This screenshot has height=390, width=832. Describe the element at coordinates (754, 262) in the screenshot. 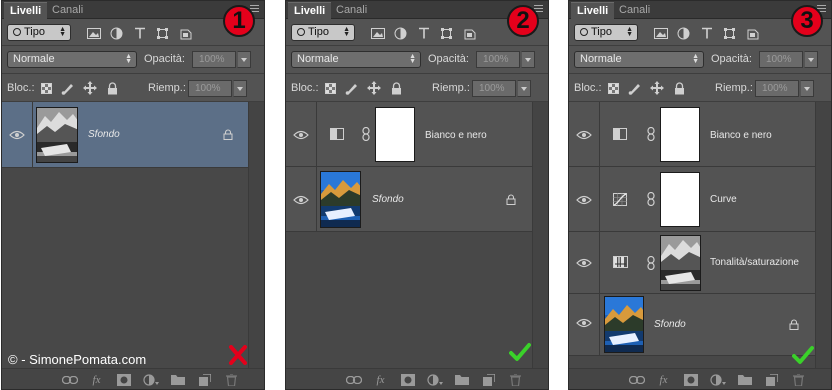

I see `layer-name: Tonalità/saturazione` at that location.